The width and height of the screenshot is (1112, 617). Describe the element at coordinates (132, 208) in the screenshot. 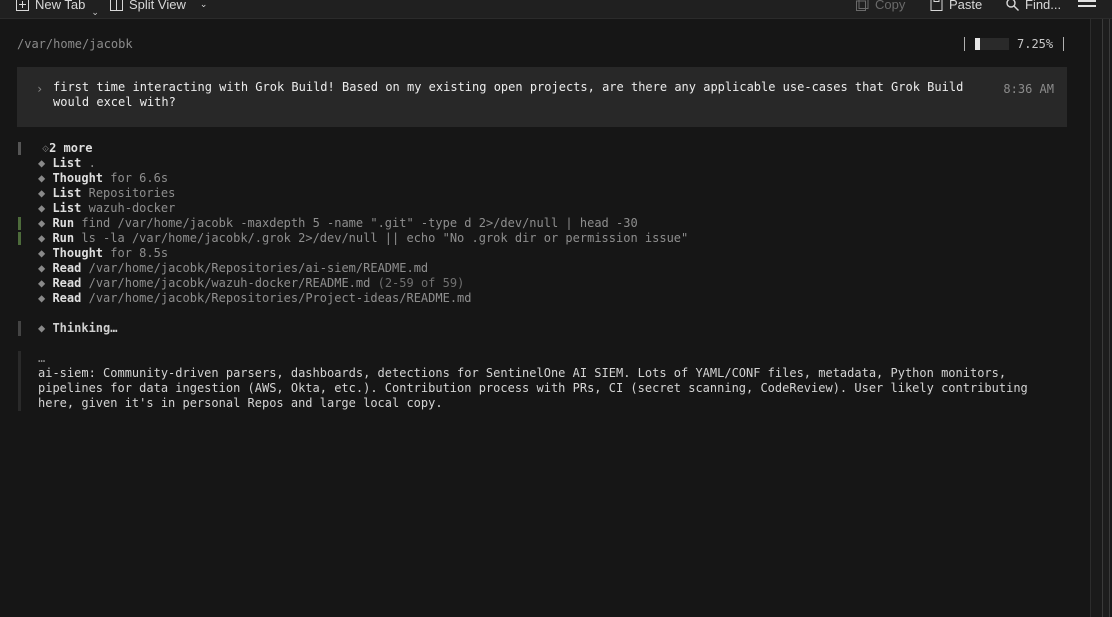

I see `activity-arg: wazuh-docker` at that location.